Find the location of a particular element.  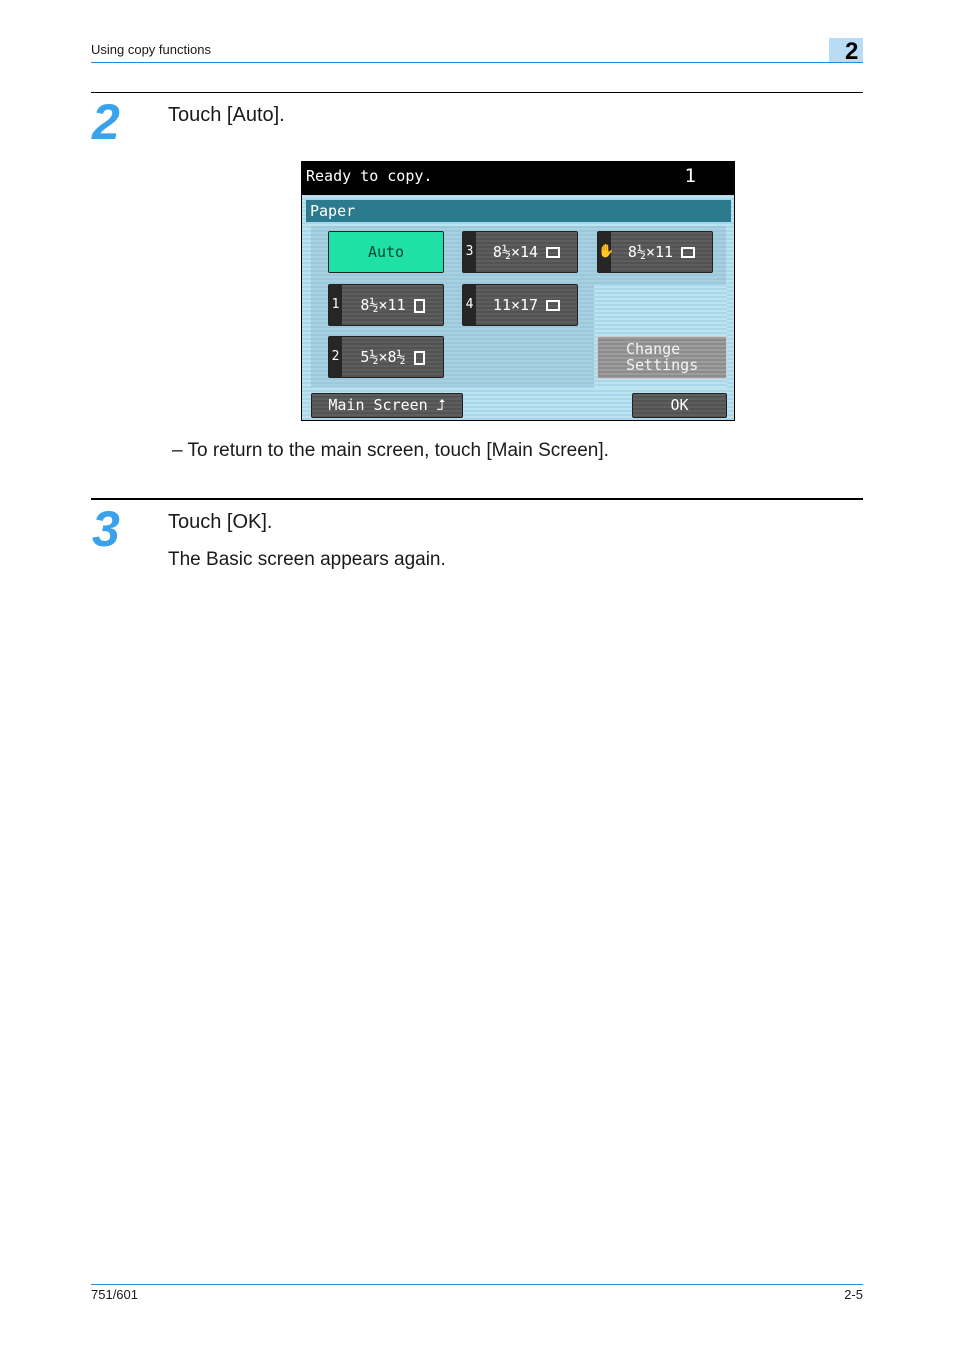

button-label: 11×17 is located at coordinates (515, 305).